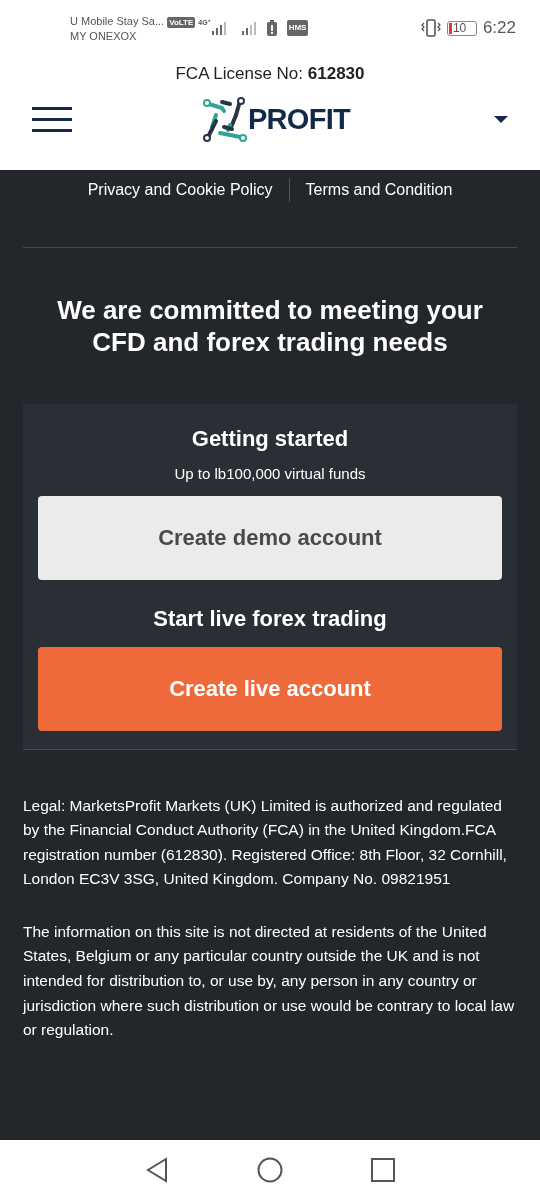 This screenshot has height=1200, width=540. I want to click on terms-link: Terms and Condition, so click(379, 190).